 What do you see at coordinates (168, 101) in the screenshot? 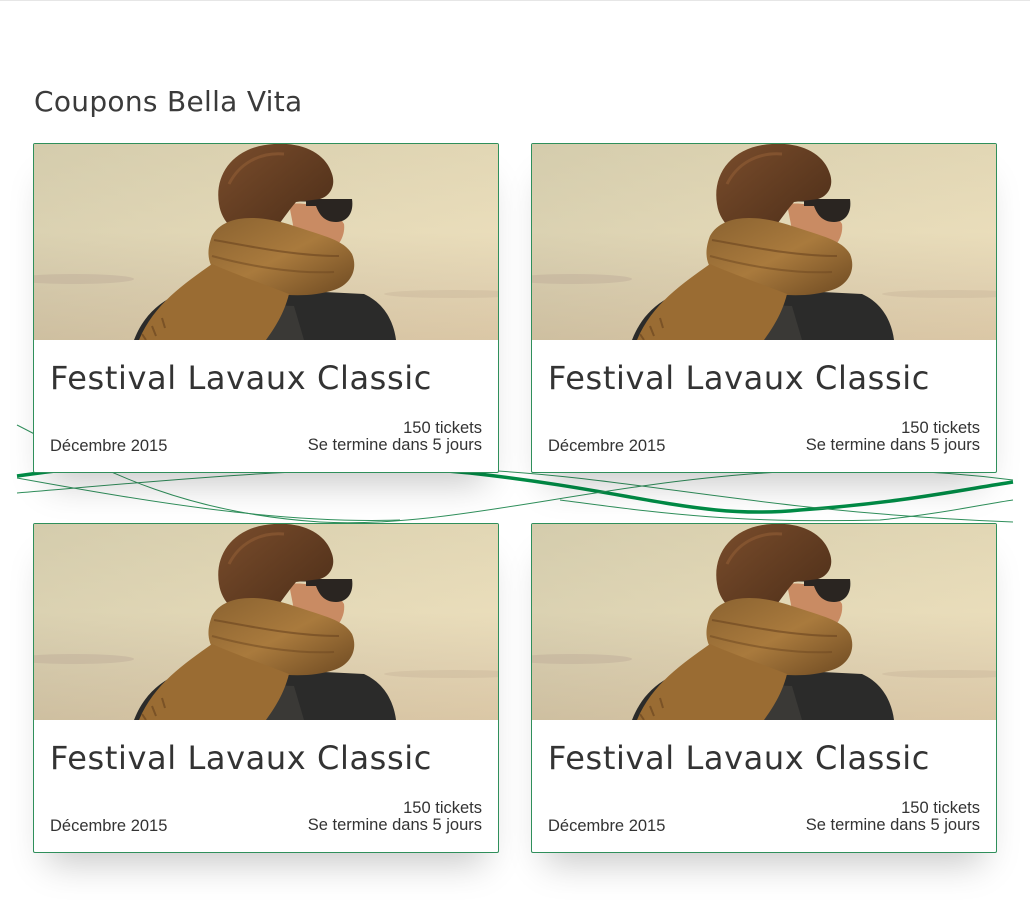
I see `page-title: Coupons Bella Vita` at bounding box center [168, 101].